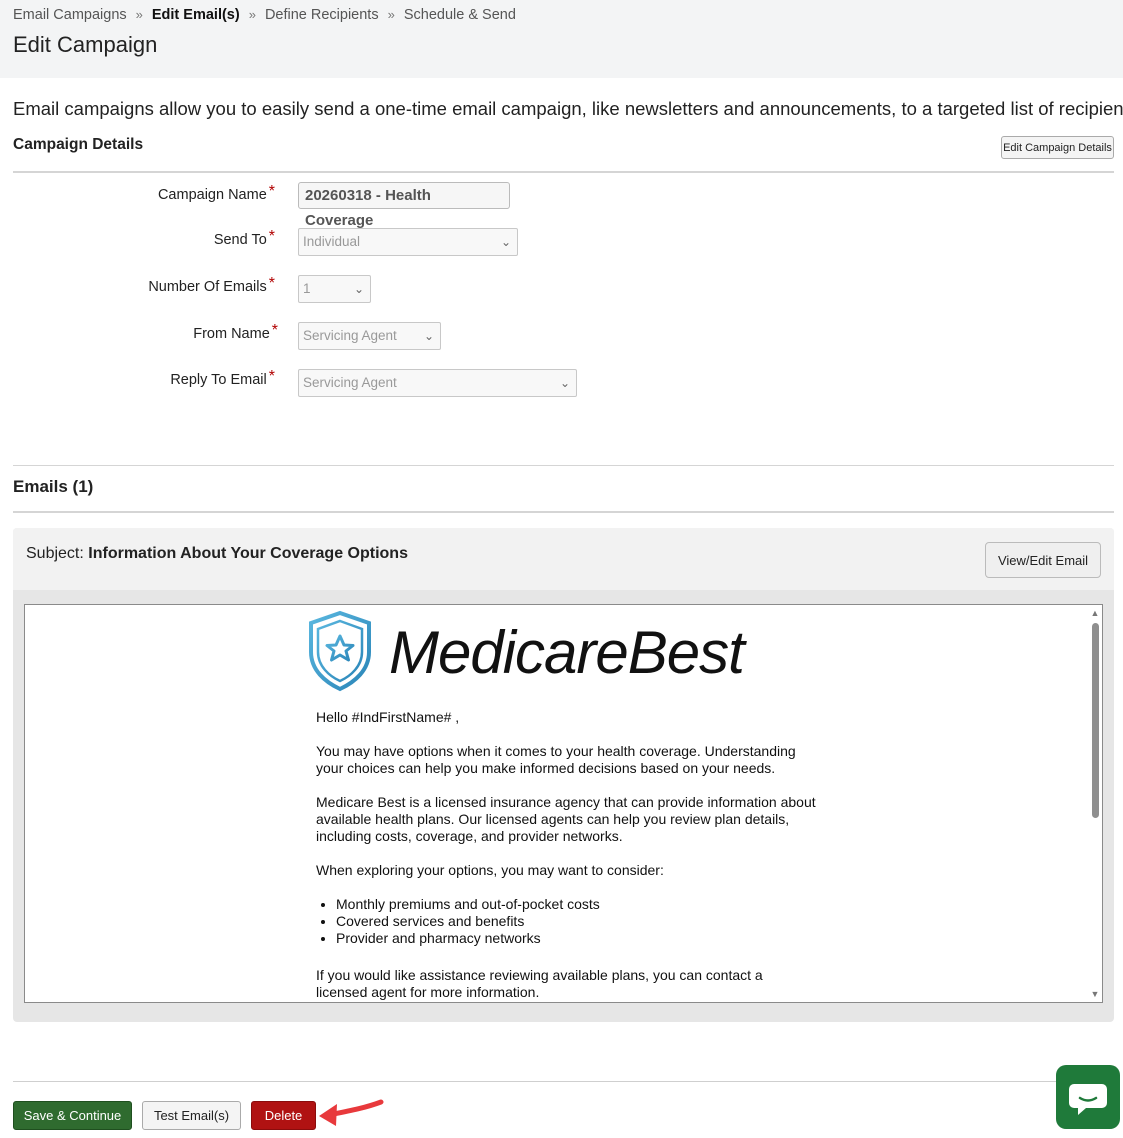 The width and height of the screenshot is (1123, 1138). What do you see at coordinates (235, 332) in the screenshot?
I see `from-name-label: From Name *` at bounding box center [235, 332].